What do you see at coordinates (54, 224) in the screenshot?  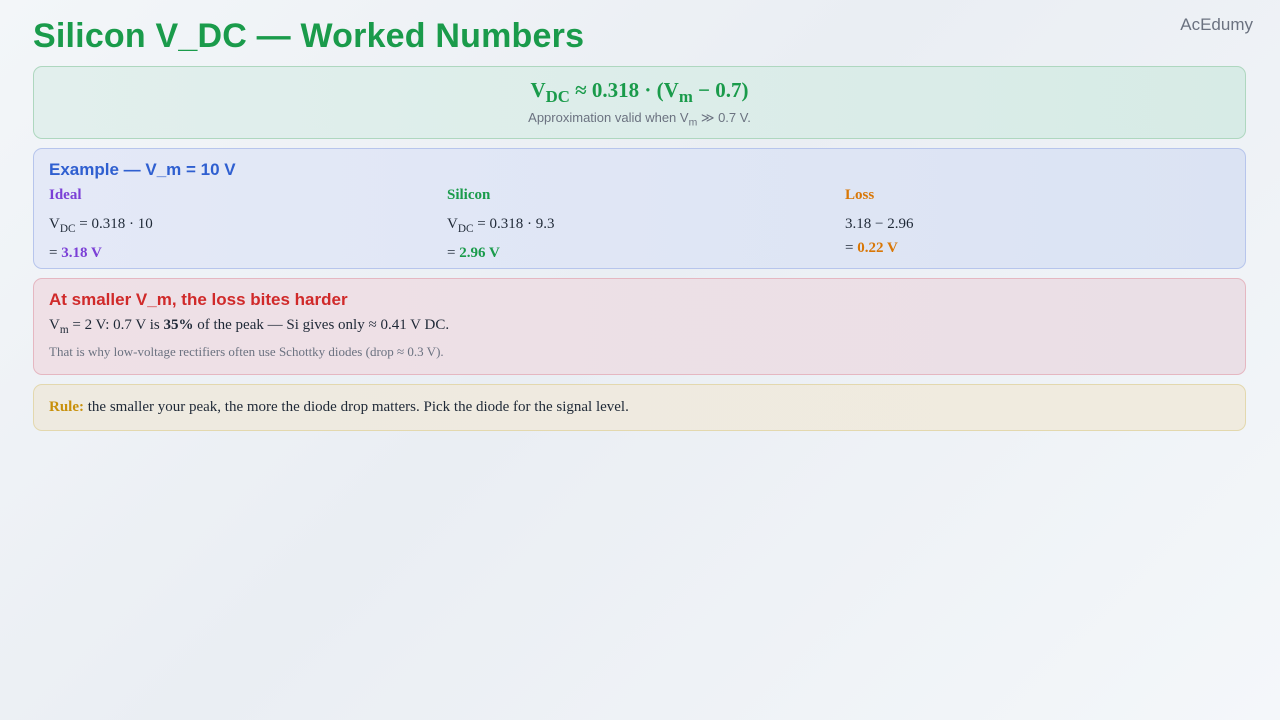 I see `ideal-v: V` at bounding box center [54, 224].